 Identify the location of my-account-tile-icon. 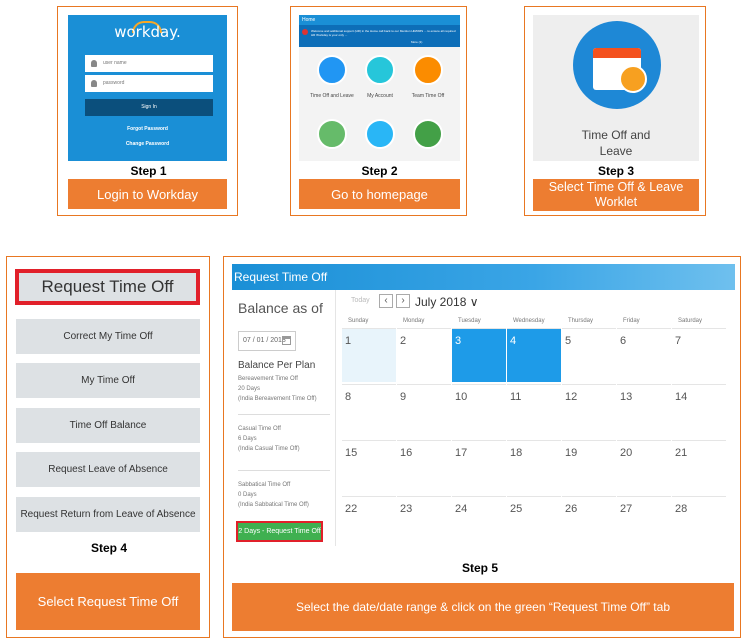
(380, 70).